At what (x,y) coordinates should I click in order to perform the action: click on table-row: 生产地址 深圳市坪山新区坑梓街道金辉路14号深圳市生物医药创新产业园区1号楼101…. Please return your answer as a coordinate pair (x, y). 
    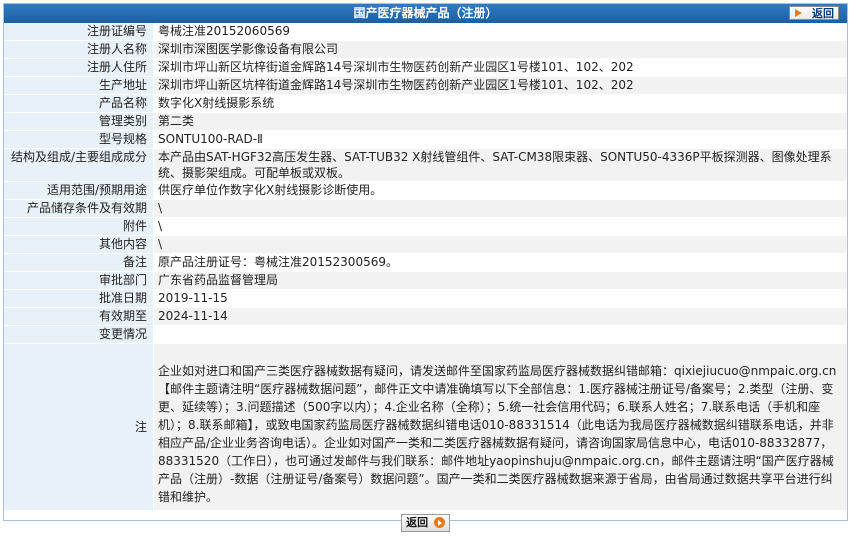
    Looking at the image, I should click on (425, 85).